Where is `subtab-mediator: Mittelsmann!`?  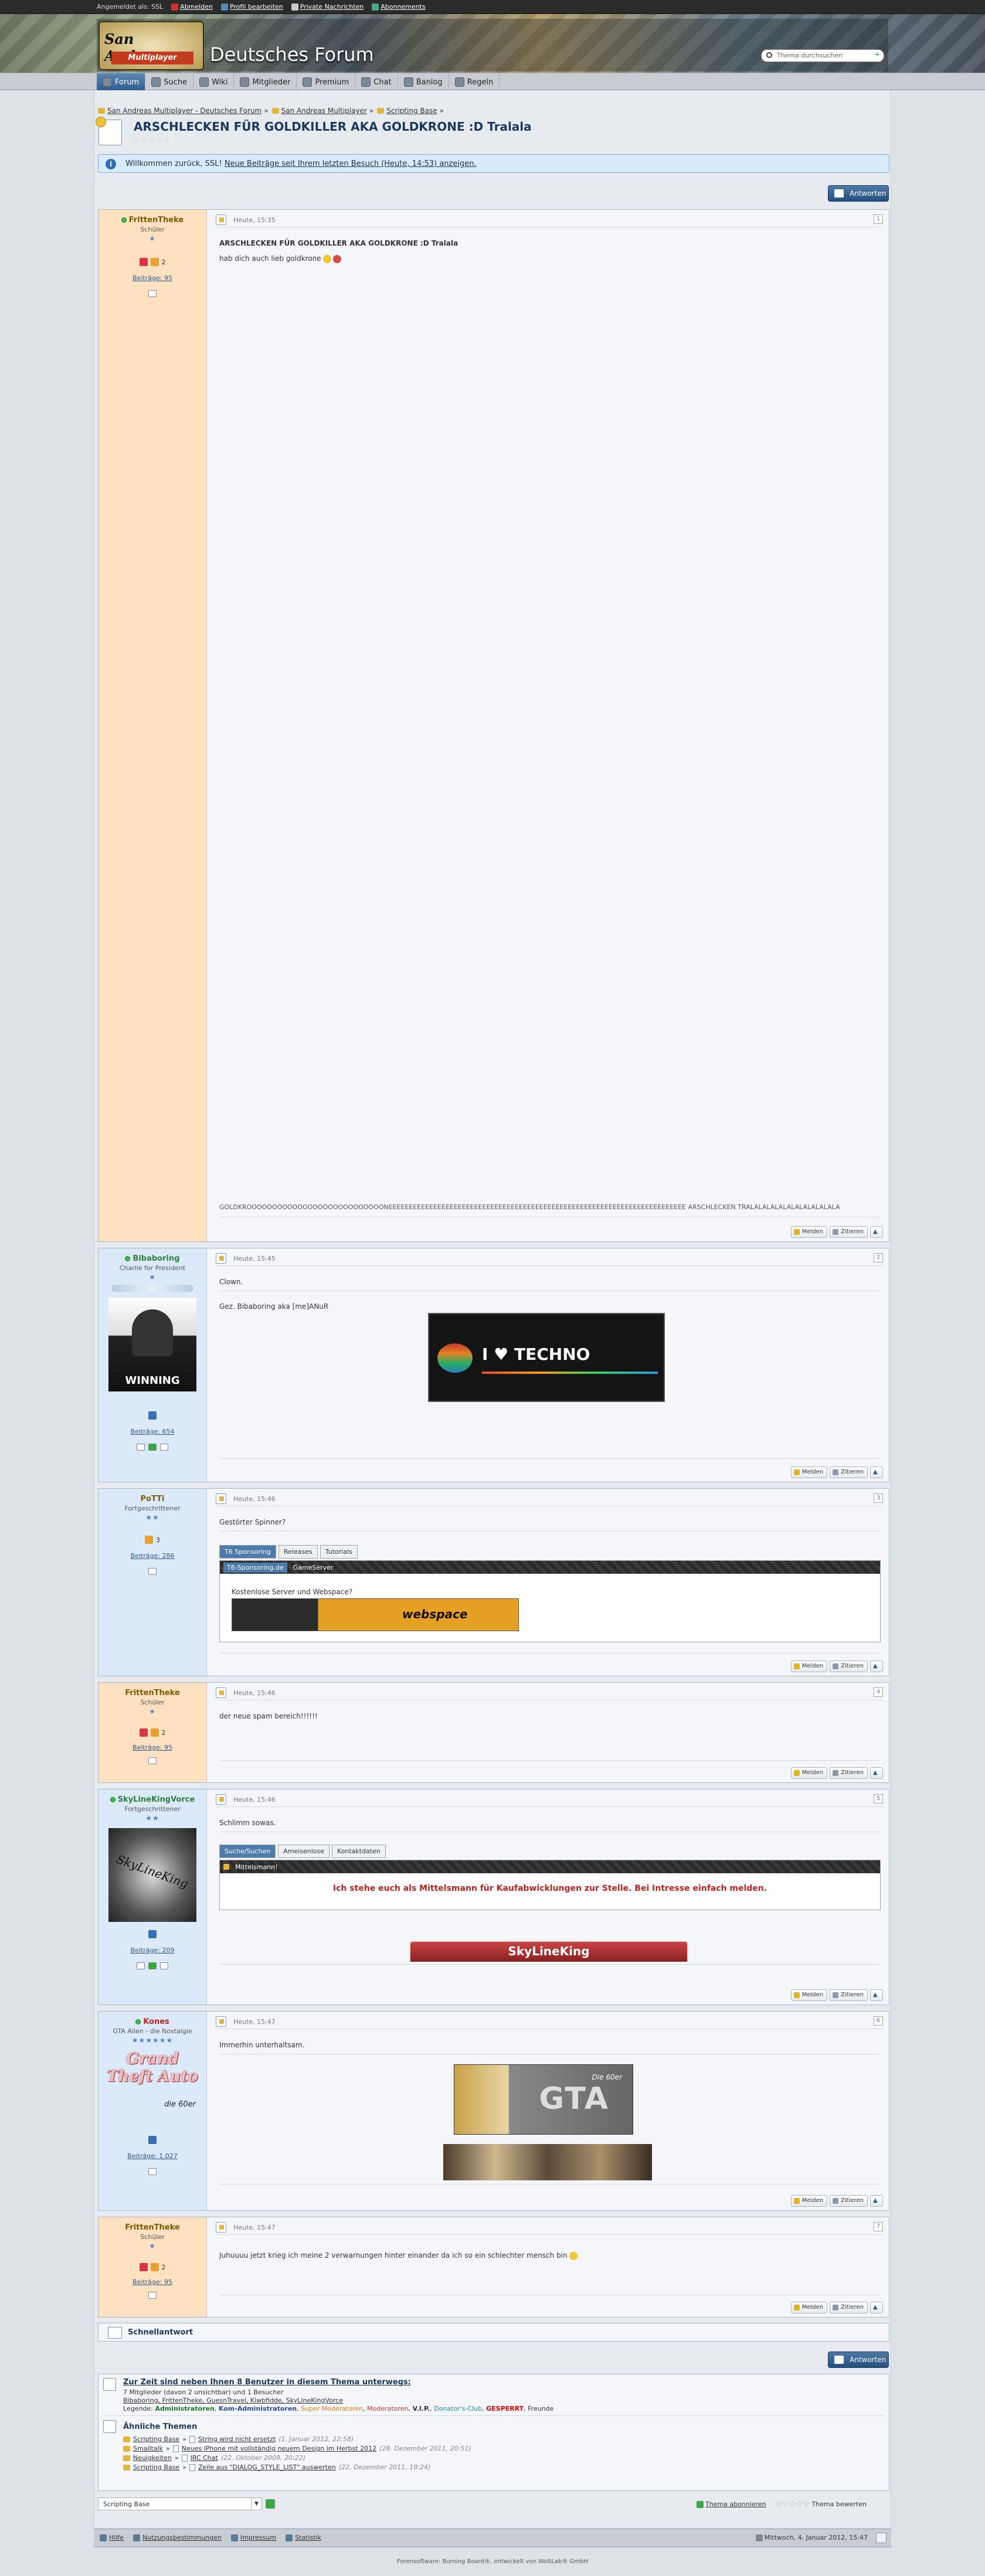 subtab-mediator: Mittelsmann! is located at coordinates (256, 1867).